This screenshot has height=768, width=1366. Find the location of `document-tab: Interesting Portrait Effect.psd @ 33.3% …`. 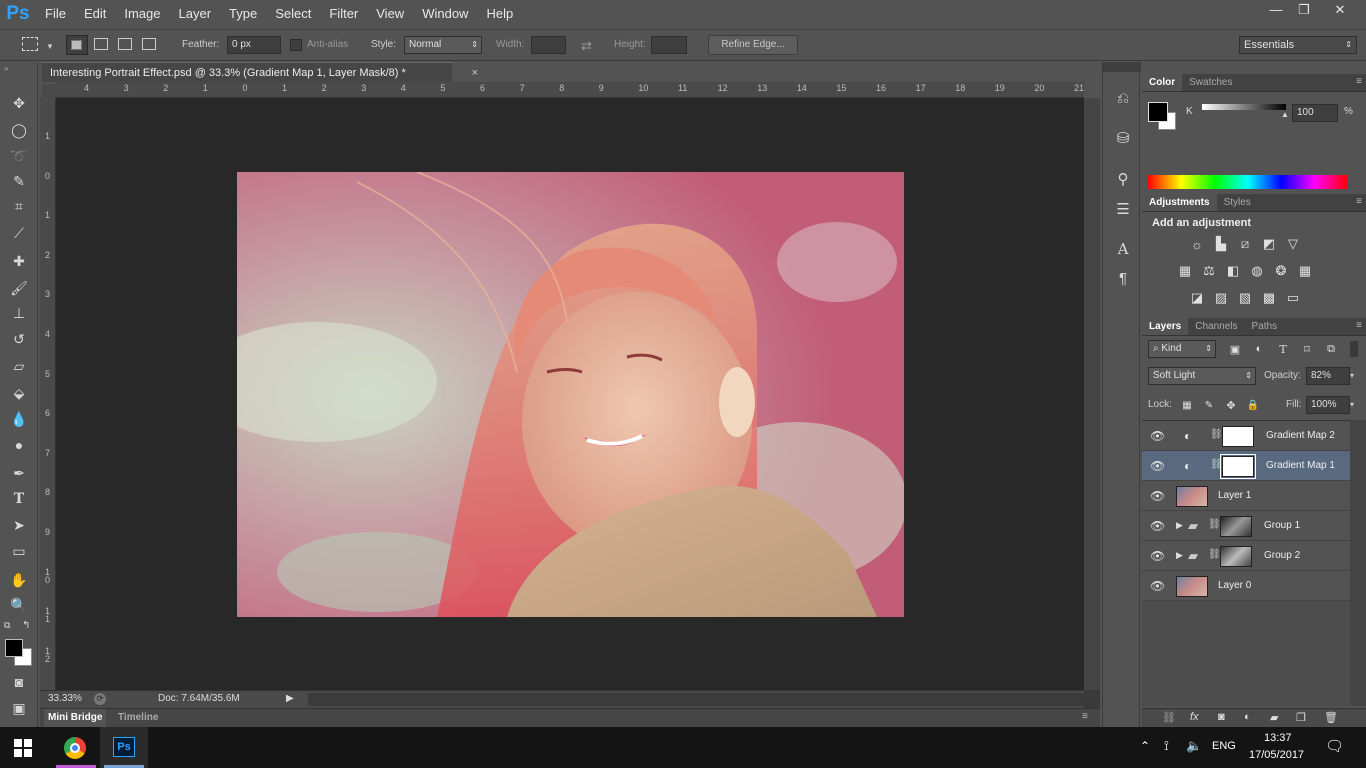

document-tab: Interesting Portrait Effect.psd @ 33.3% … is located at coordinates (260, 72).